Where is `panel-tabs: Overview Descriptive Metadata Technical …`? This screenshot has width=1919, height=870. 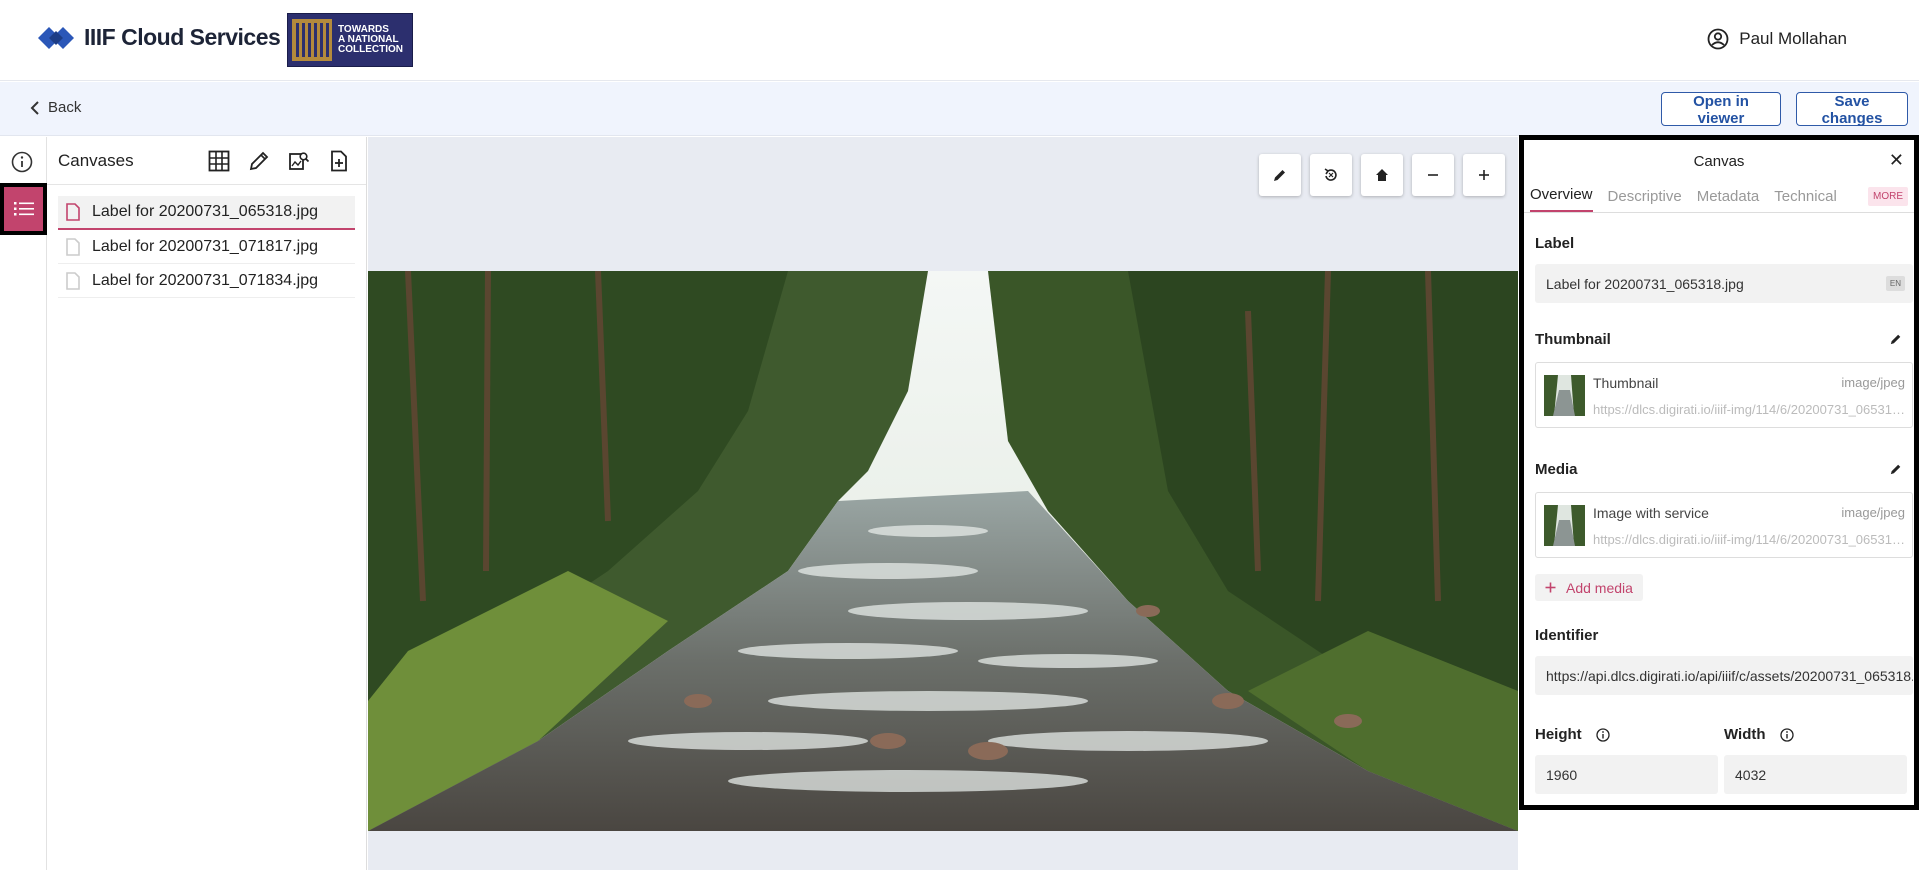
panel-tabs: Overview Descriptive Metadata Technical … is located at coordinates (1719, 198).